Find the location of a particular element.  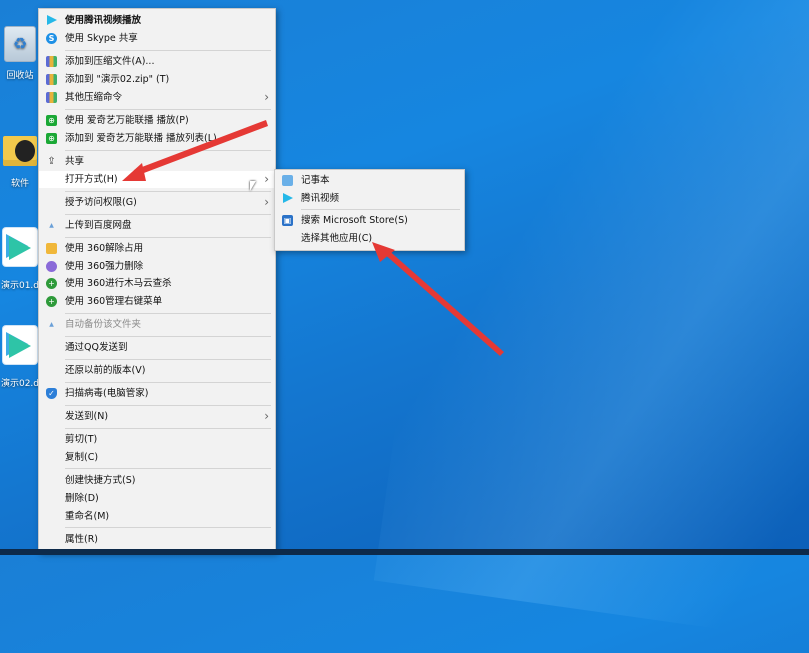

menu-item-label: 通过QQ发送到 is located at coordinates (96, 347).